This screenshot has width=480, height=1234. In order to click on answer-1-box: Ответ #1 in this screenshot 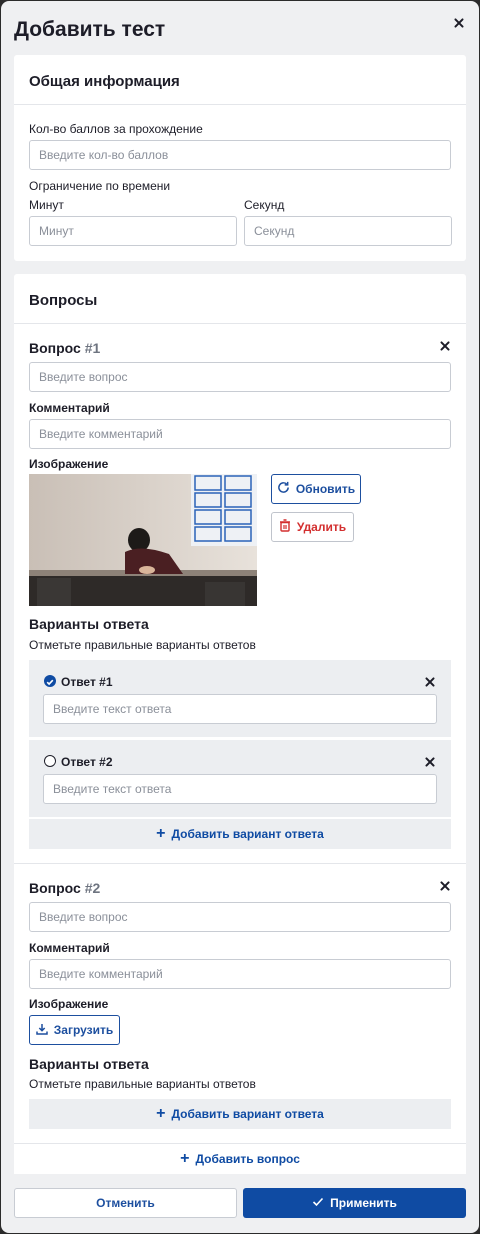, I will do `click(240, 698)`.